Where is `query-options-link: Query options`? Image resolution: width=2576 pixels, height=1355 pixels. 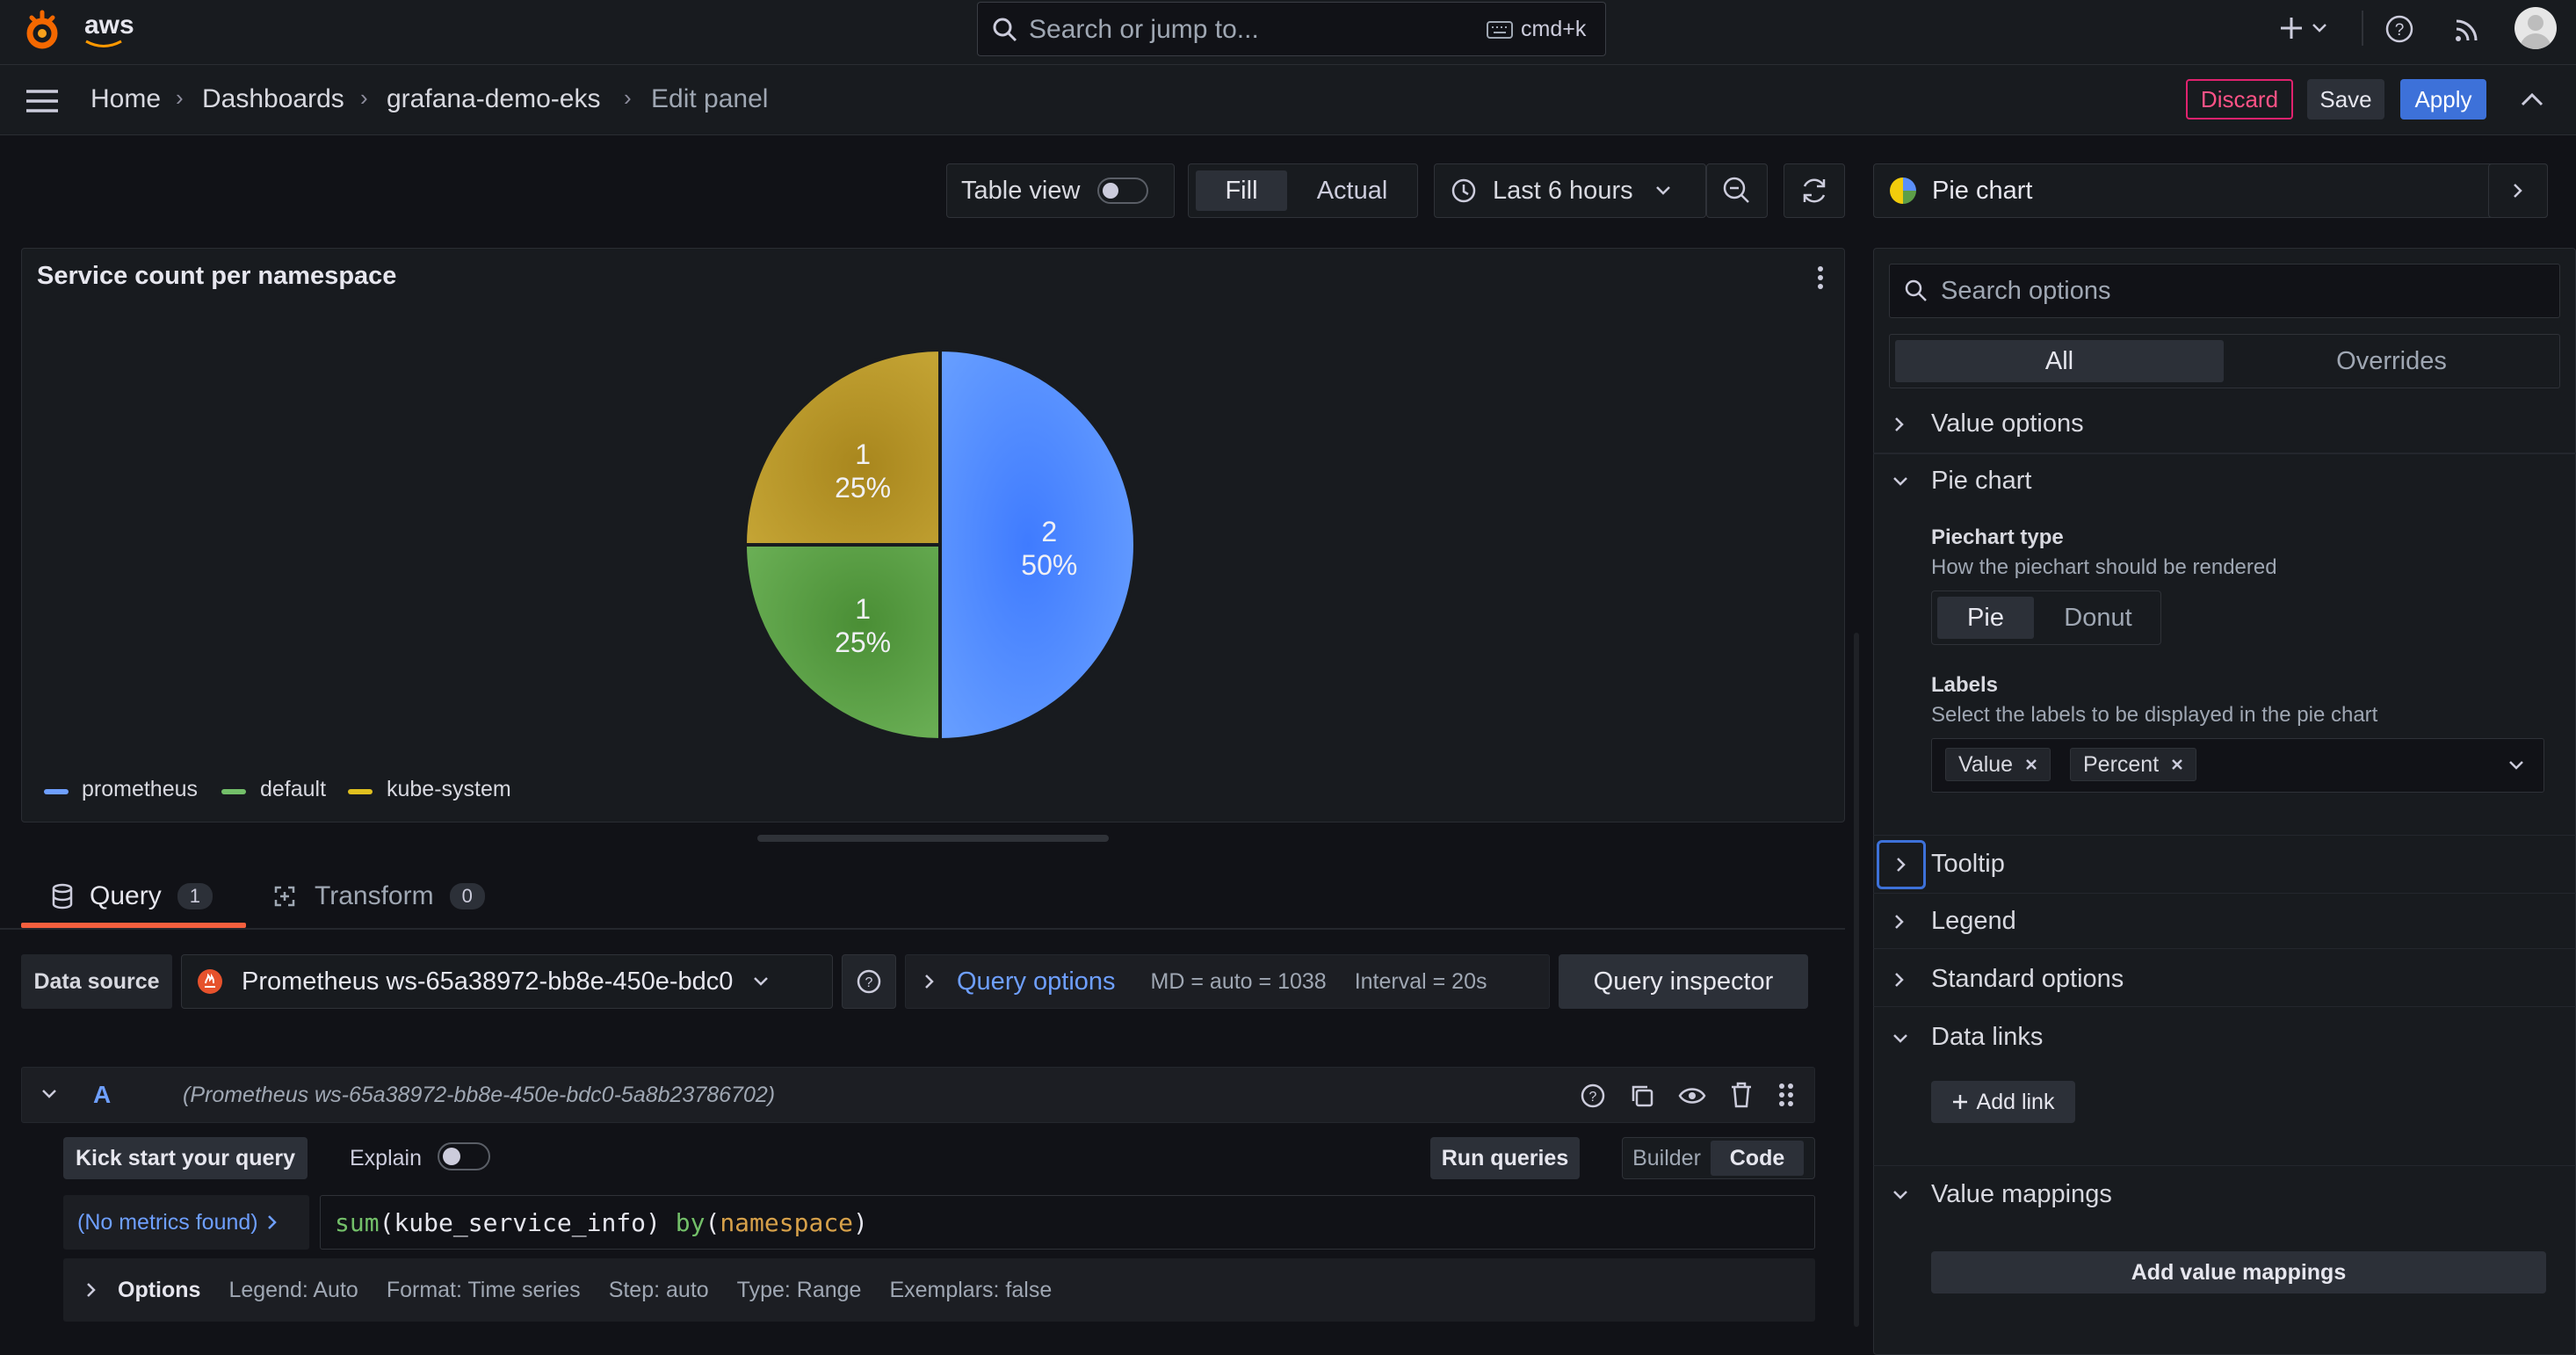 query-options-link: Query options is located at coordinates (1036, 981).